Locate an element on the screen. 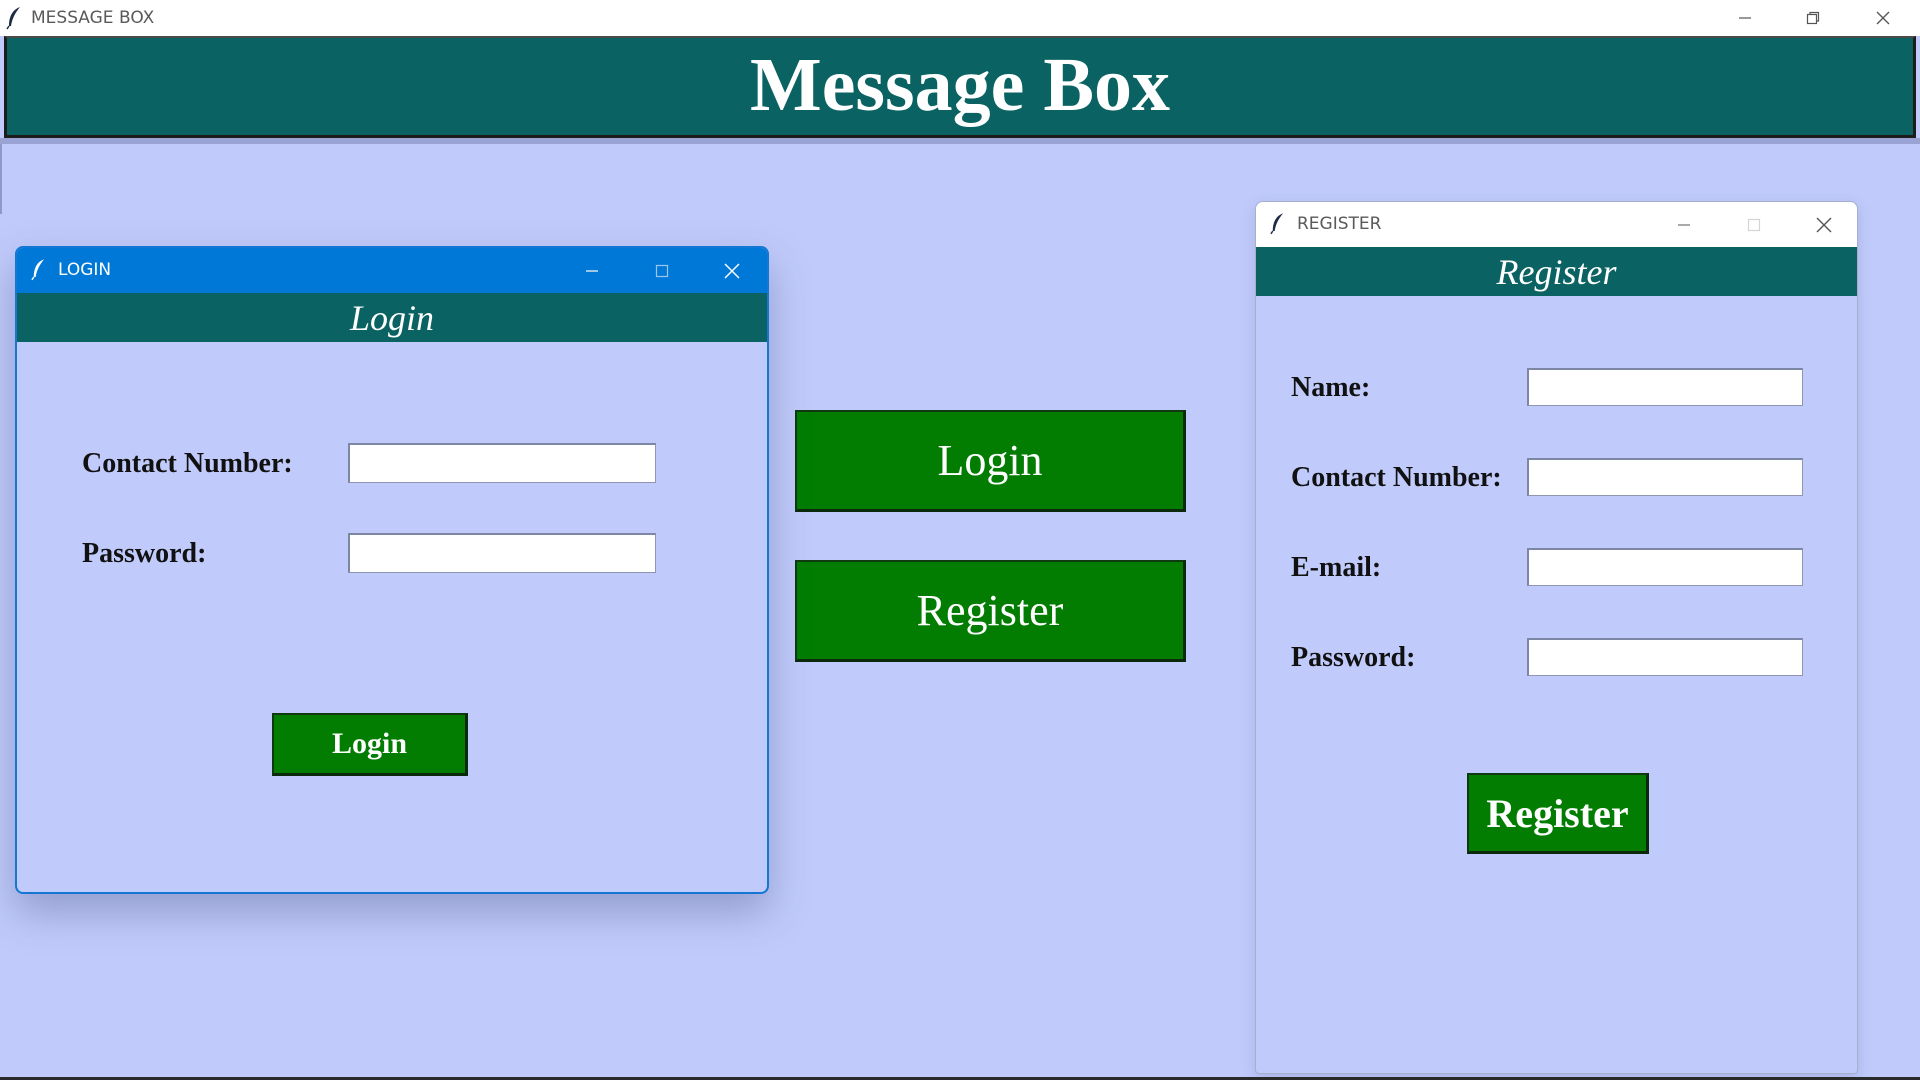 Image resolution: width=1920 pixels, height=1080 pixels. login-maximize-button is located at coordinates (662, 270).